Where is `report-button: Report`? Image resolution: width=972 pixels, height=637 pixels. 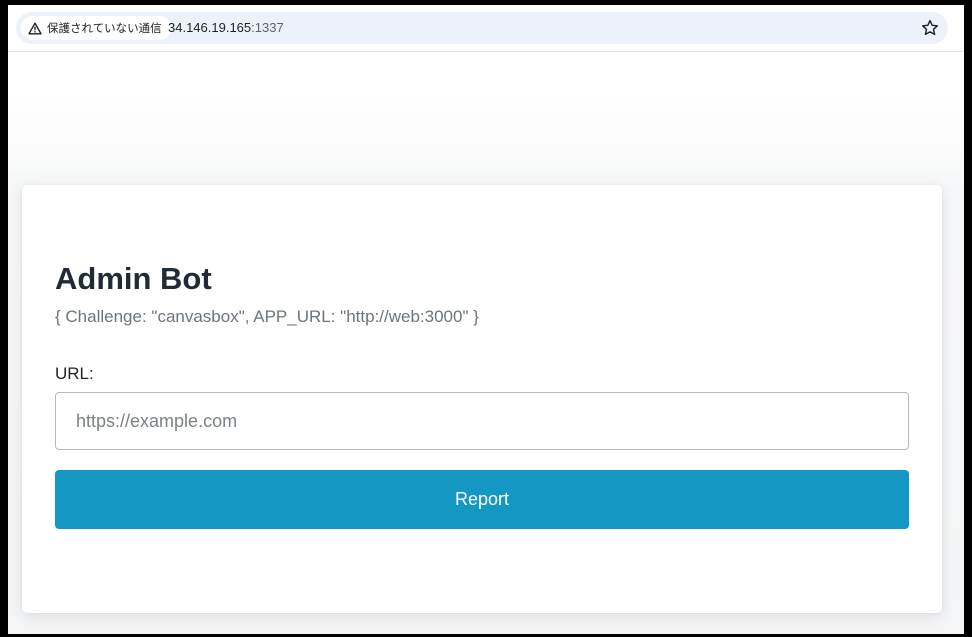 report-button: Report is located at coordinates (482, 499).